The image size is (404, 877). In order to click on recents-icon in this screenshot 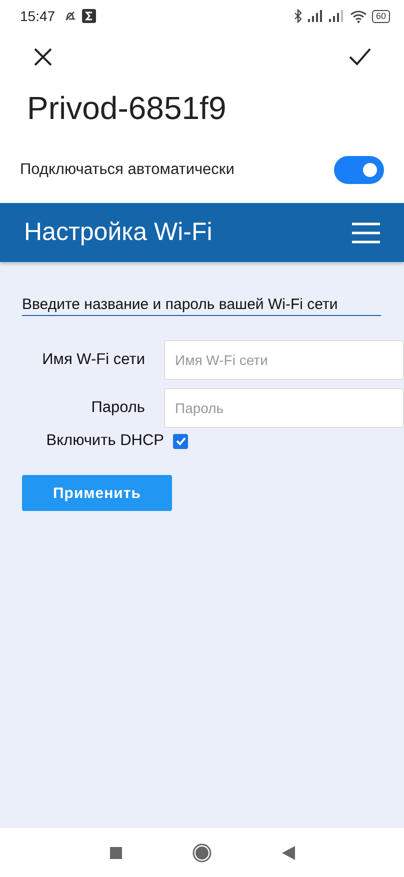, I will do `click(116, 852)`.